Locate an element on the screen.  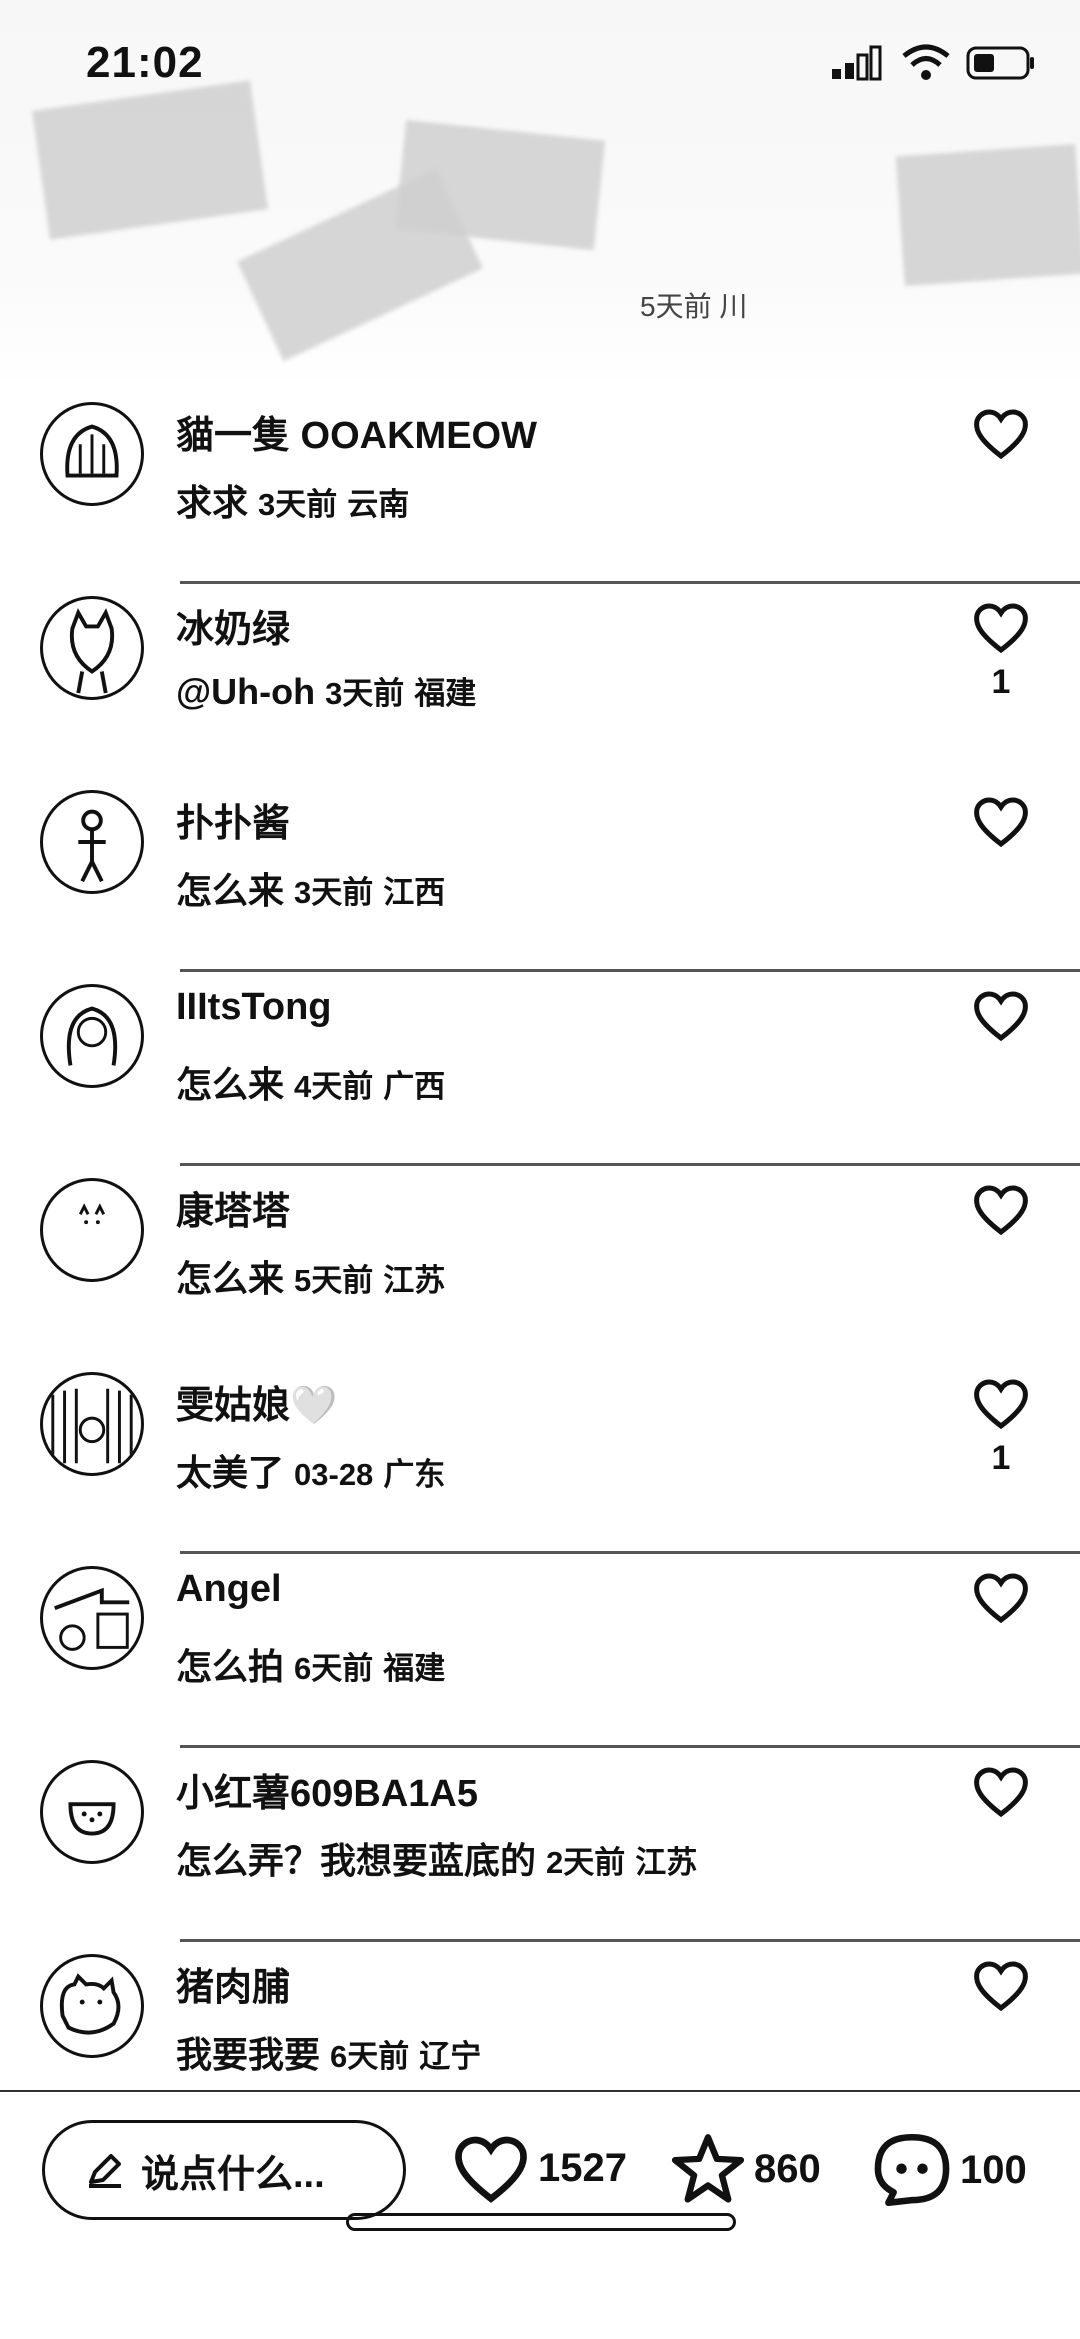
comment-body: 怎么弄？我想要蓝底的 2天前 江苏 is located at coordinates (436, 1858).